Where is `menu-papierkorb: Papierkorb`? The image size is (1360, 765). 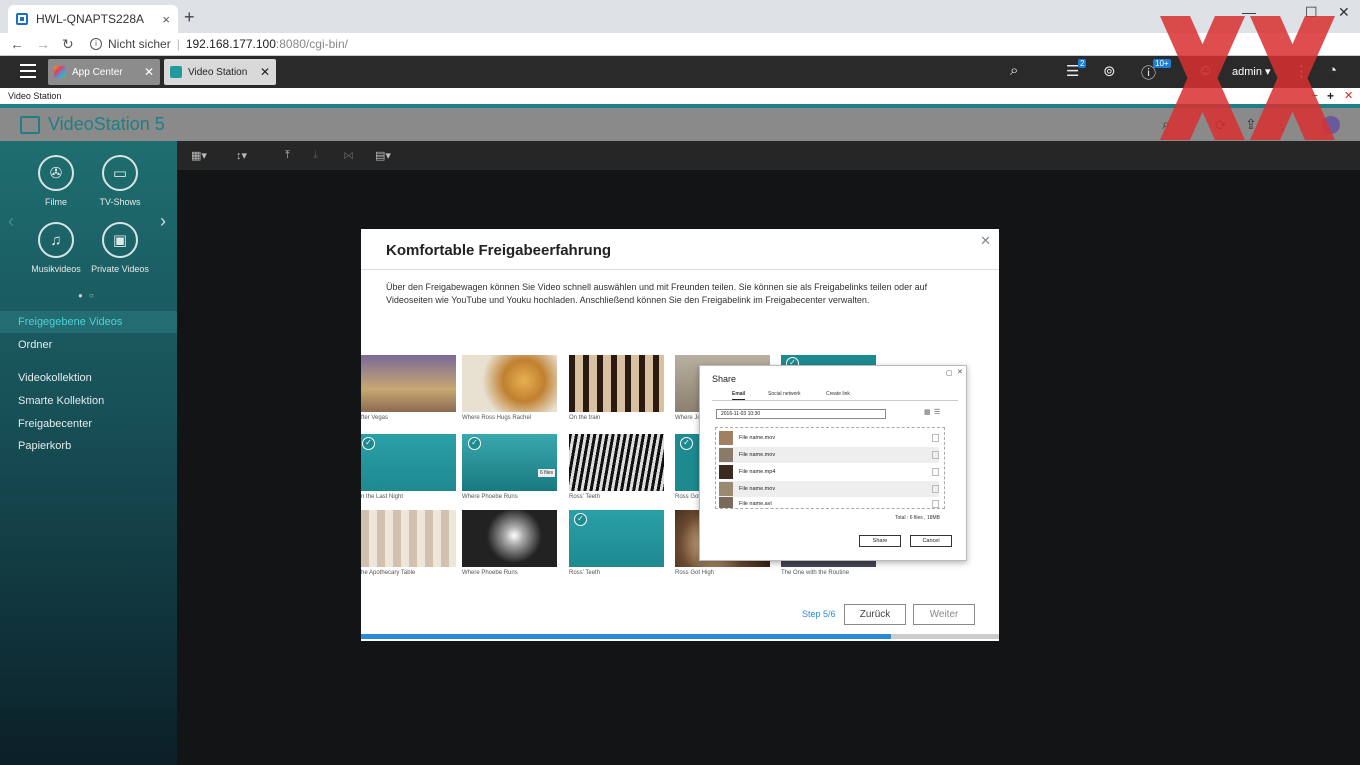 menu-papierkorb: Papierkorb is located at coordinates (88, 446).